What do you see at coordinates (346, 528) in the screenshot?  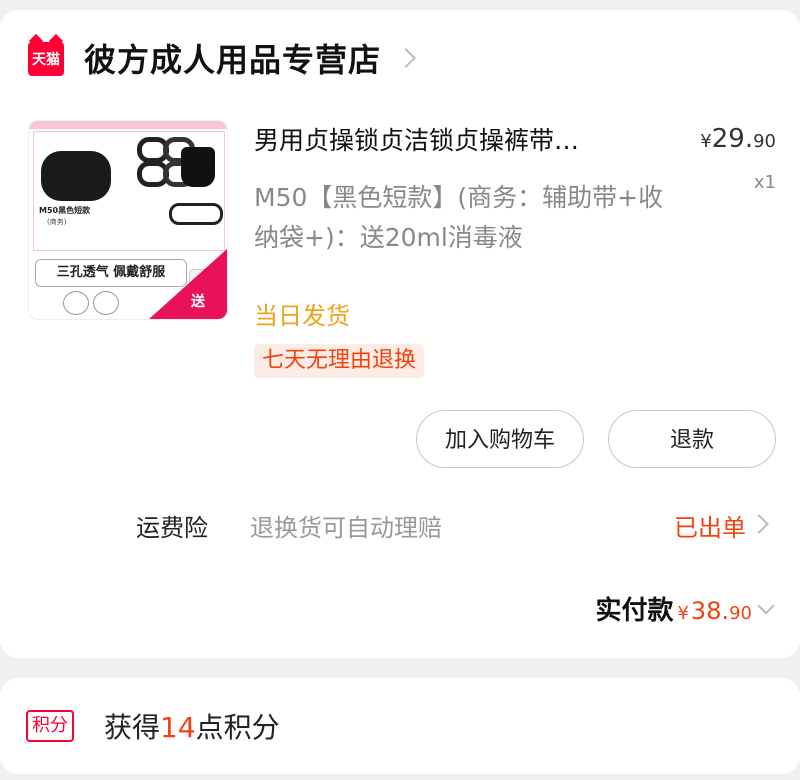 I see `shipping-insurance-desc: 退换货可自动理赔` at bounding box center [346, 528].